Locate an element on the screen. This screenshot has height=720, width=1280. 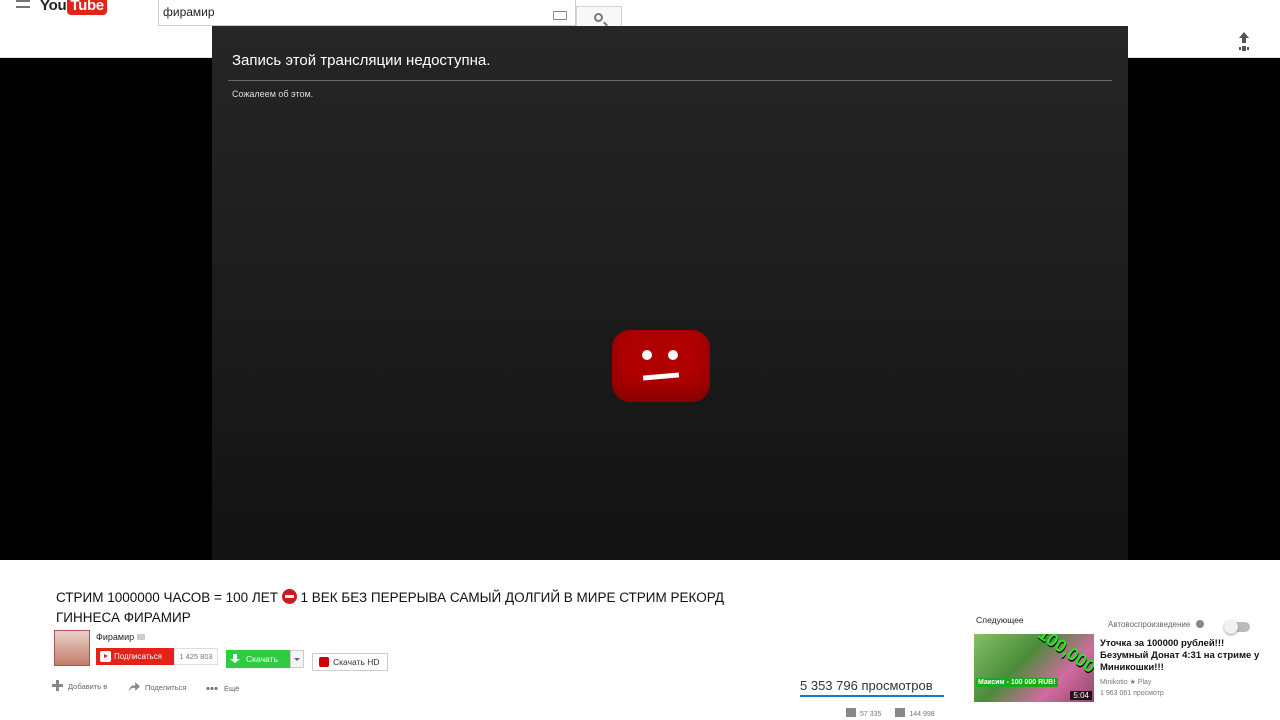
download-button: Скачать is located at coordinates (258, 659).